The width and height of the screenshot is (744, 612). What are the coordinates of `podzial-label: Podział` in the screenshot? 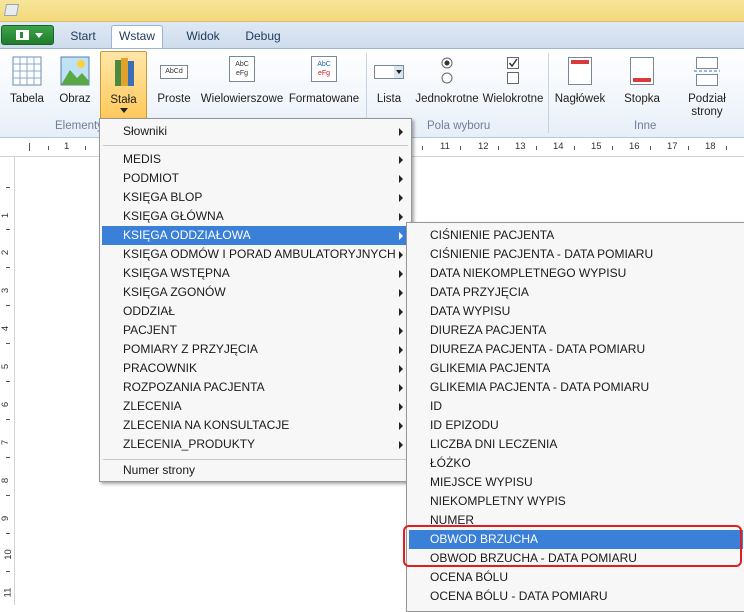 It's located at (707, 99).